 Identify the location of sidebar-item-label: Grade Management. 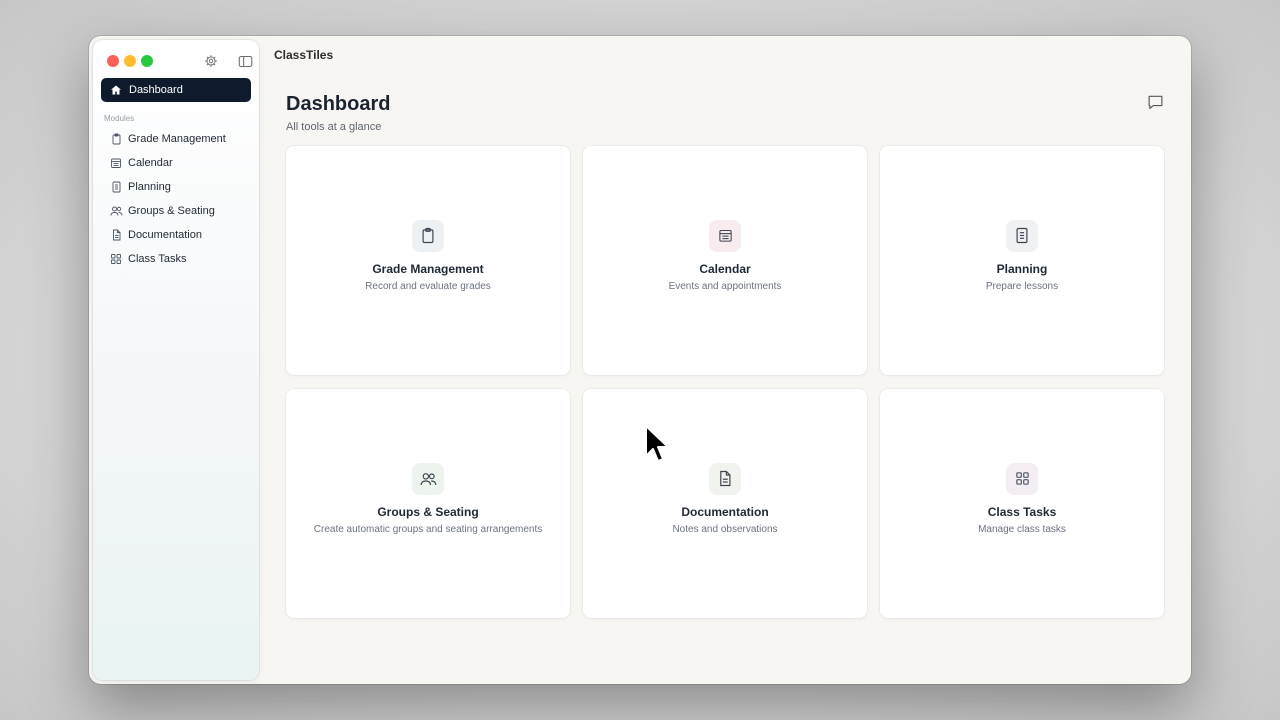
(177, 139).